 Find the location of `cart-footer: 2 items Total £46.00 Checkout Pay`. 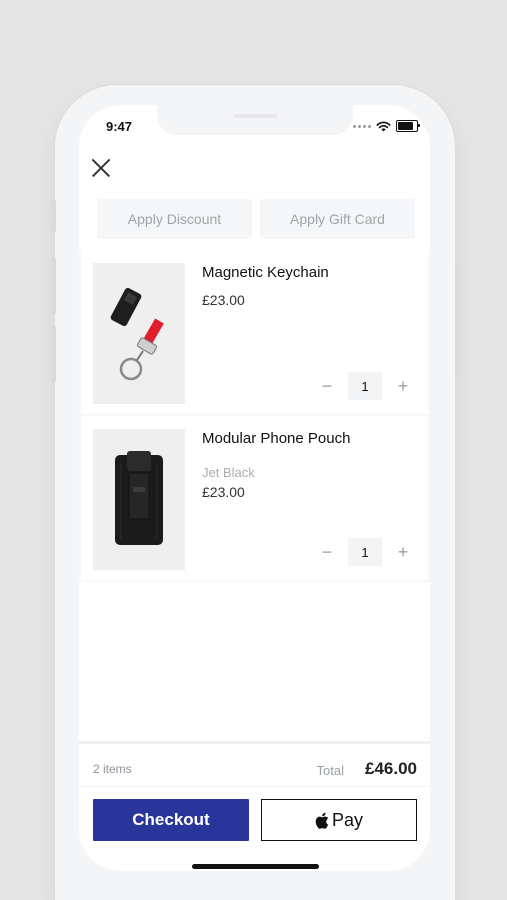

cart-footer: 2 items Total £46.00 Checkout Pay is located at coordinates (254, 806).